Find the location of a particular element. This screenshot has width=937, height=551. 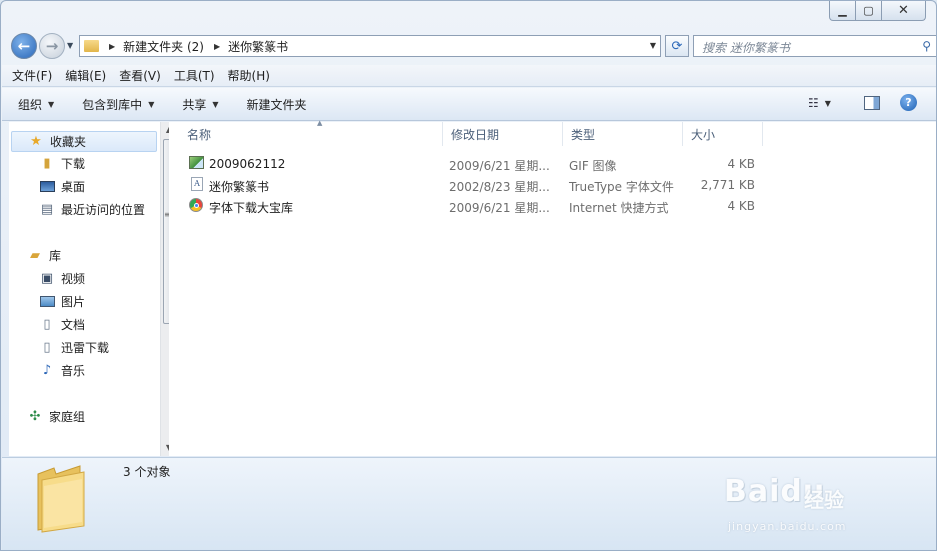

pictures-icon is located at coordinates (47, 302).